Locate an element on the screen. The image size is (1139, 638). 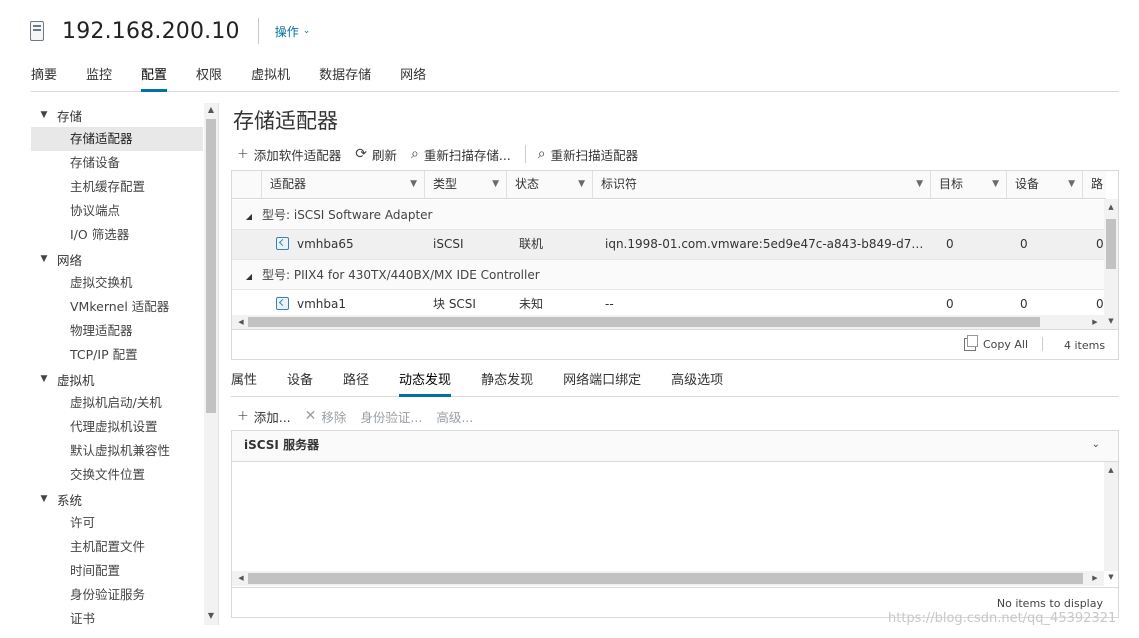
column-label: 目标 is located at coordinates (951, 184).